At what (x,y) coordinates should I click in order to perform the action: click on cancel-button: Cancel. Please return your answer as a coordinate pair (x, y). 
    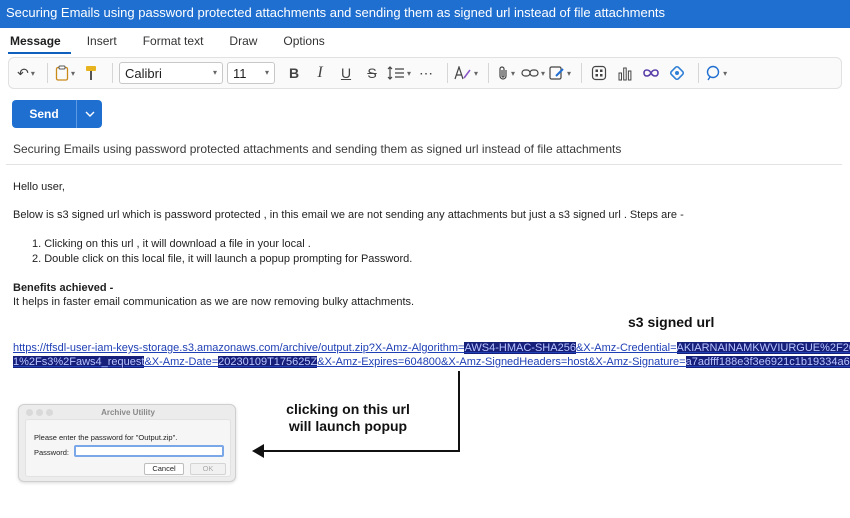
    Looking at the image, I should click on (164, 469).